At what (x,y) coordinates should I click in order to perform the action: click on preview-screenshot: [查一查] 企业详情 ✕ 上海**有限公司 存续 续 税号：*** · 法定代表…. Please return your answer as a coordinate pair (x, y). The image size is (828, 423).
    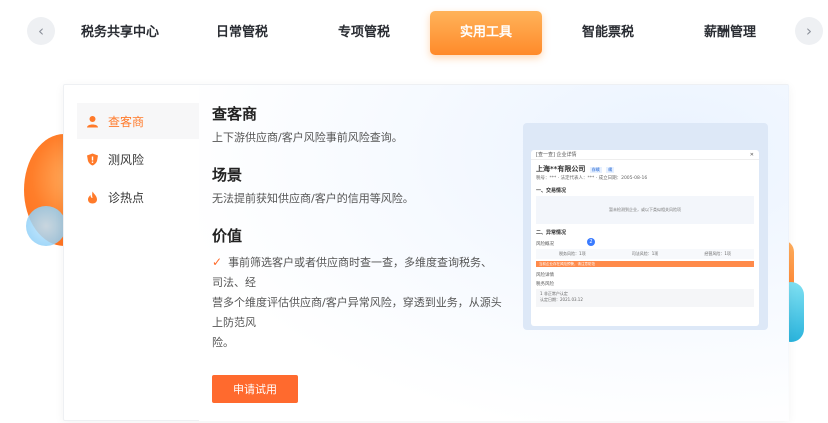
    Looking at the image, I should click on (645, 226).